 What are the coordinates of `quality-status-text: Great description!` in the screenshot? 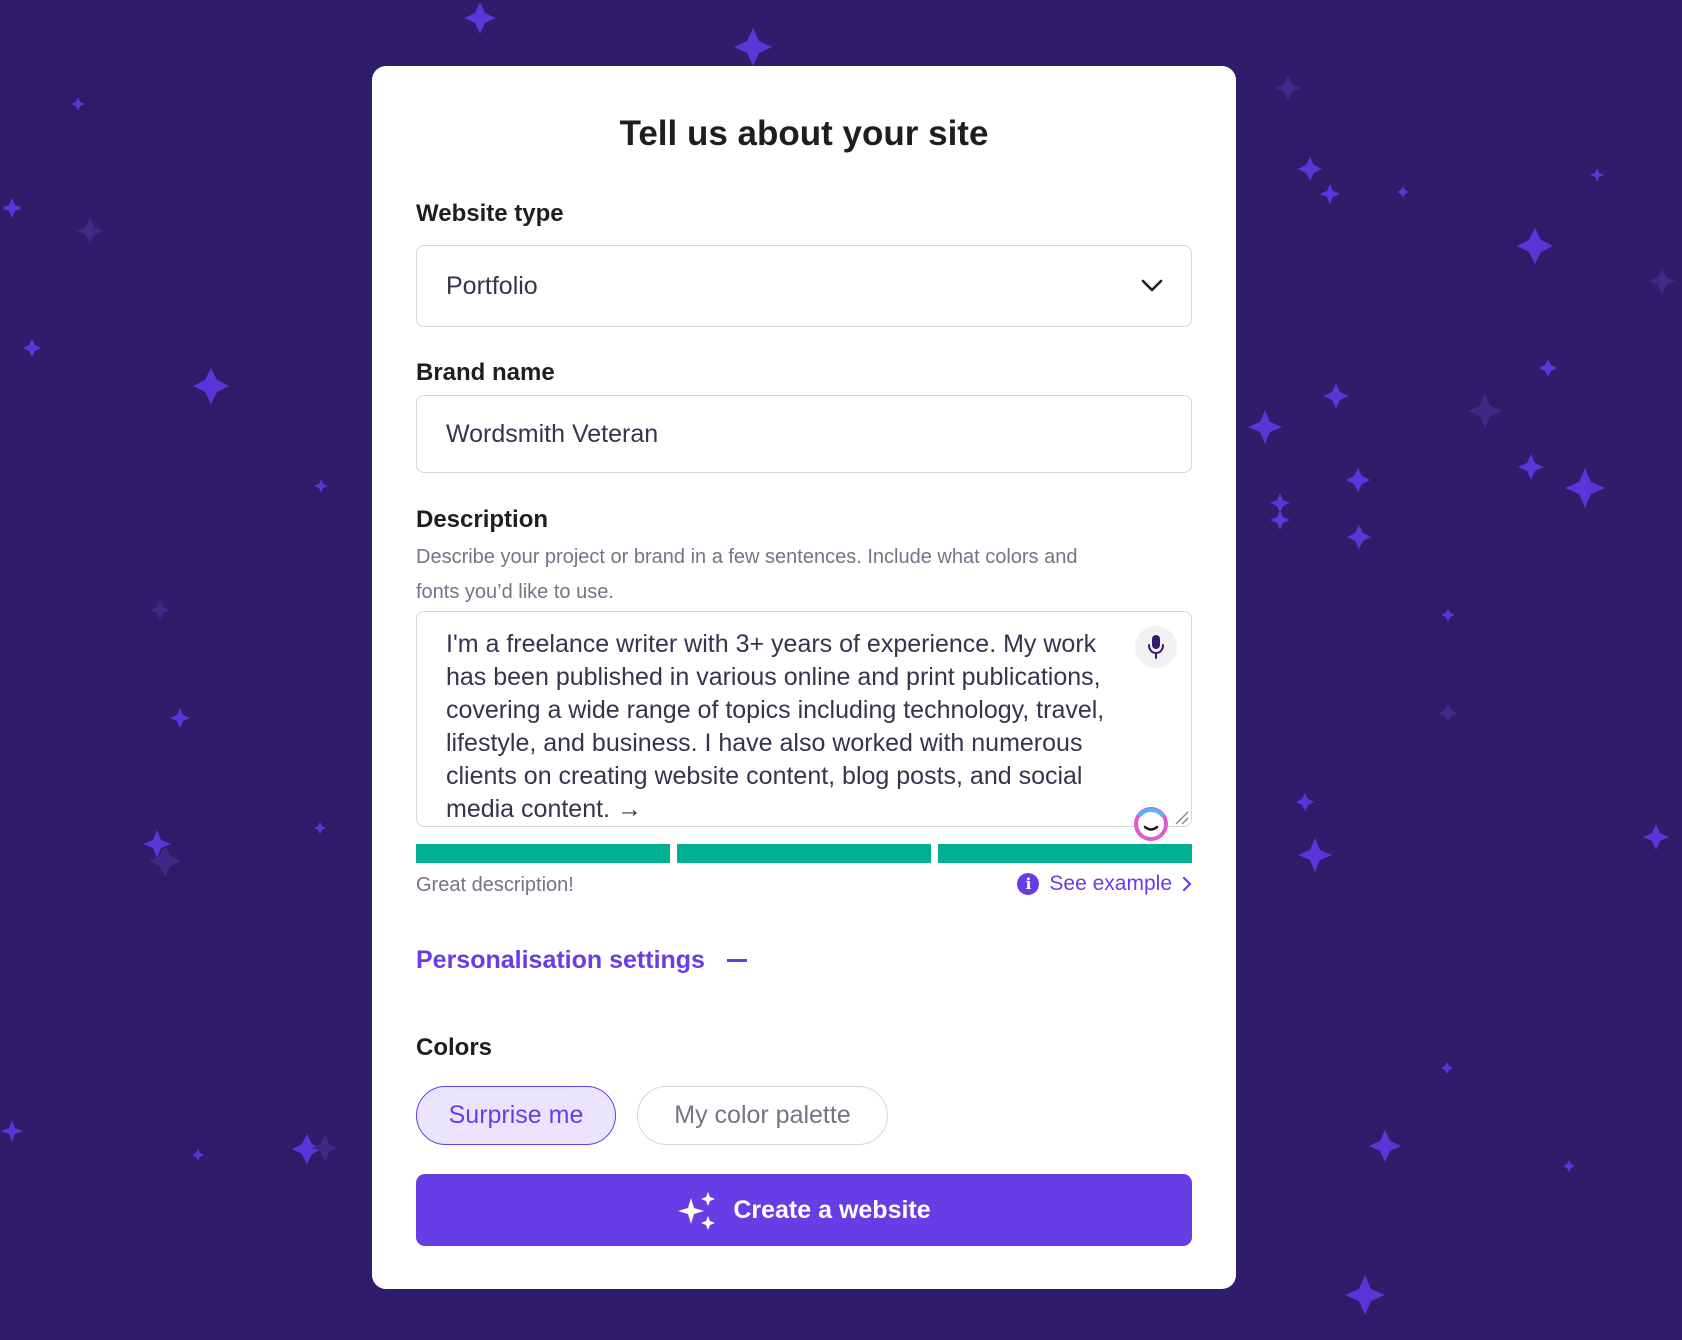 It's located at (495, 885).